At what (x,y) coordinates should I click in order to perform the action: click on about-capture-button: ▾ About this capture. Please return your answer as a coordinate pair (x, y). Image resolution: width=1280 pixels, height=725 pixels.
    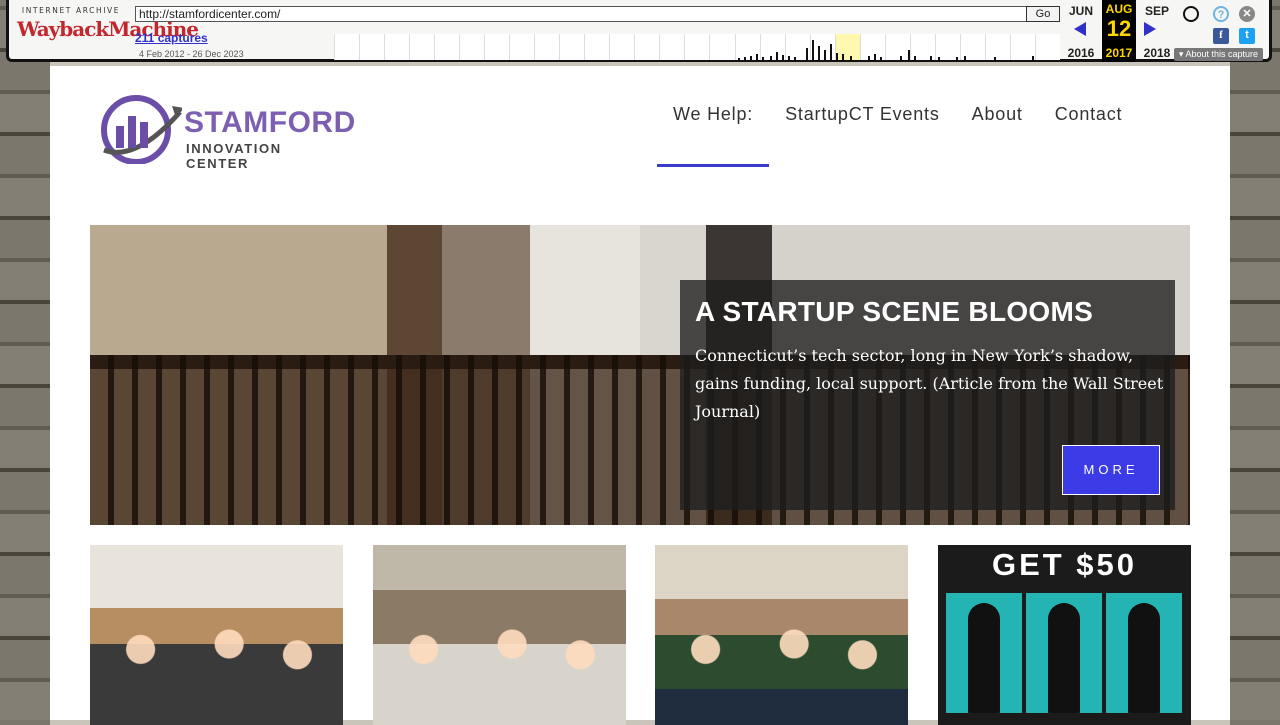
    Looking at the image, I should click on (1218, 54).